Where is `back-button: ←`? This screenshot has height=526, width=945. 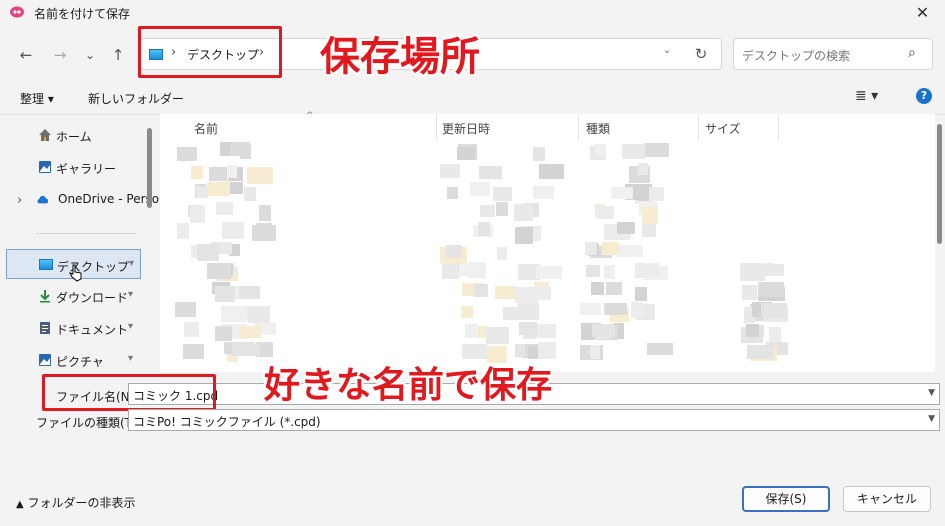
back-button: ← is located at coordinates (26, 55).